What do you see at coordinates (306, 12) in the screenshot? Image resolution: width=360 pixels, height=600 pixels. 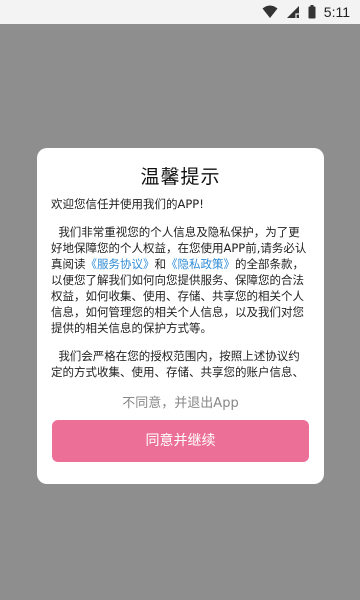 I see `status-icons: 5:11` at bounding box center [306, 12].